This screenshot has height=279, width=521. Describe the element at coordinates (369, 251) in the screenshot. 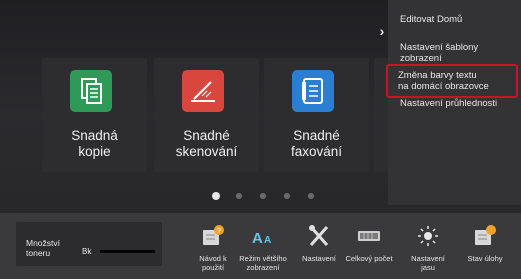

I see `total-count-button: Celkový počet` at that location.